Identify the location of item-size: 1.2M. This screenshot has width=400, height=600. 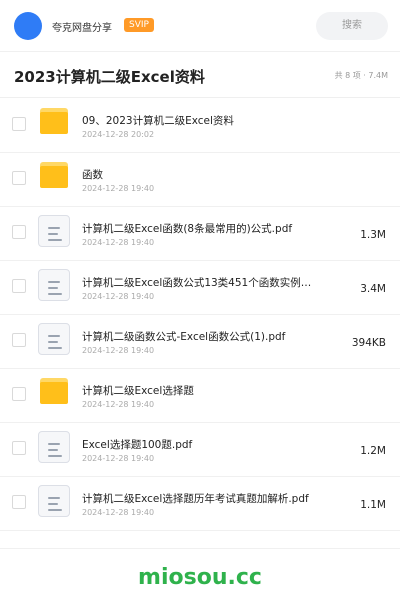
(373, 451).